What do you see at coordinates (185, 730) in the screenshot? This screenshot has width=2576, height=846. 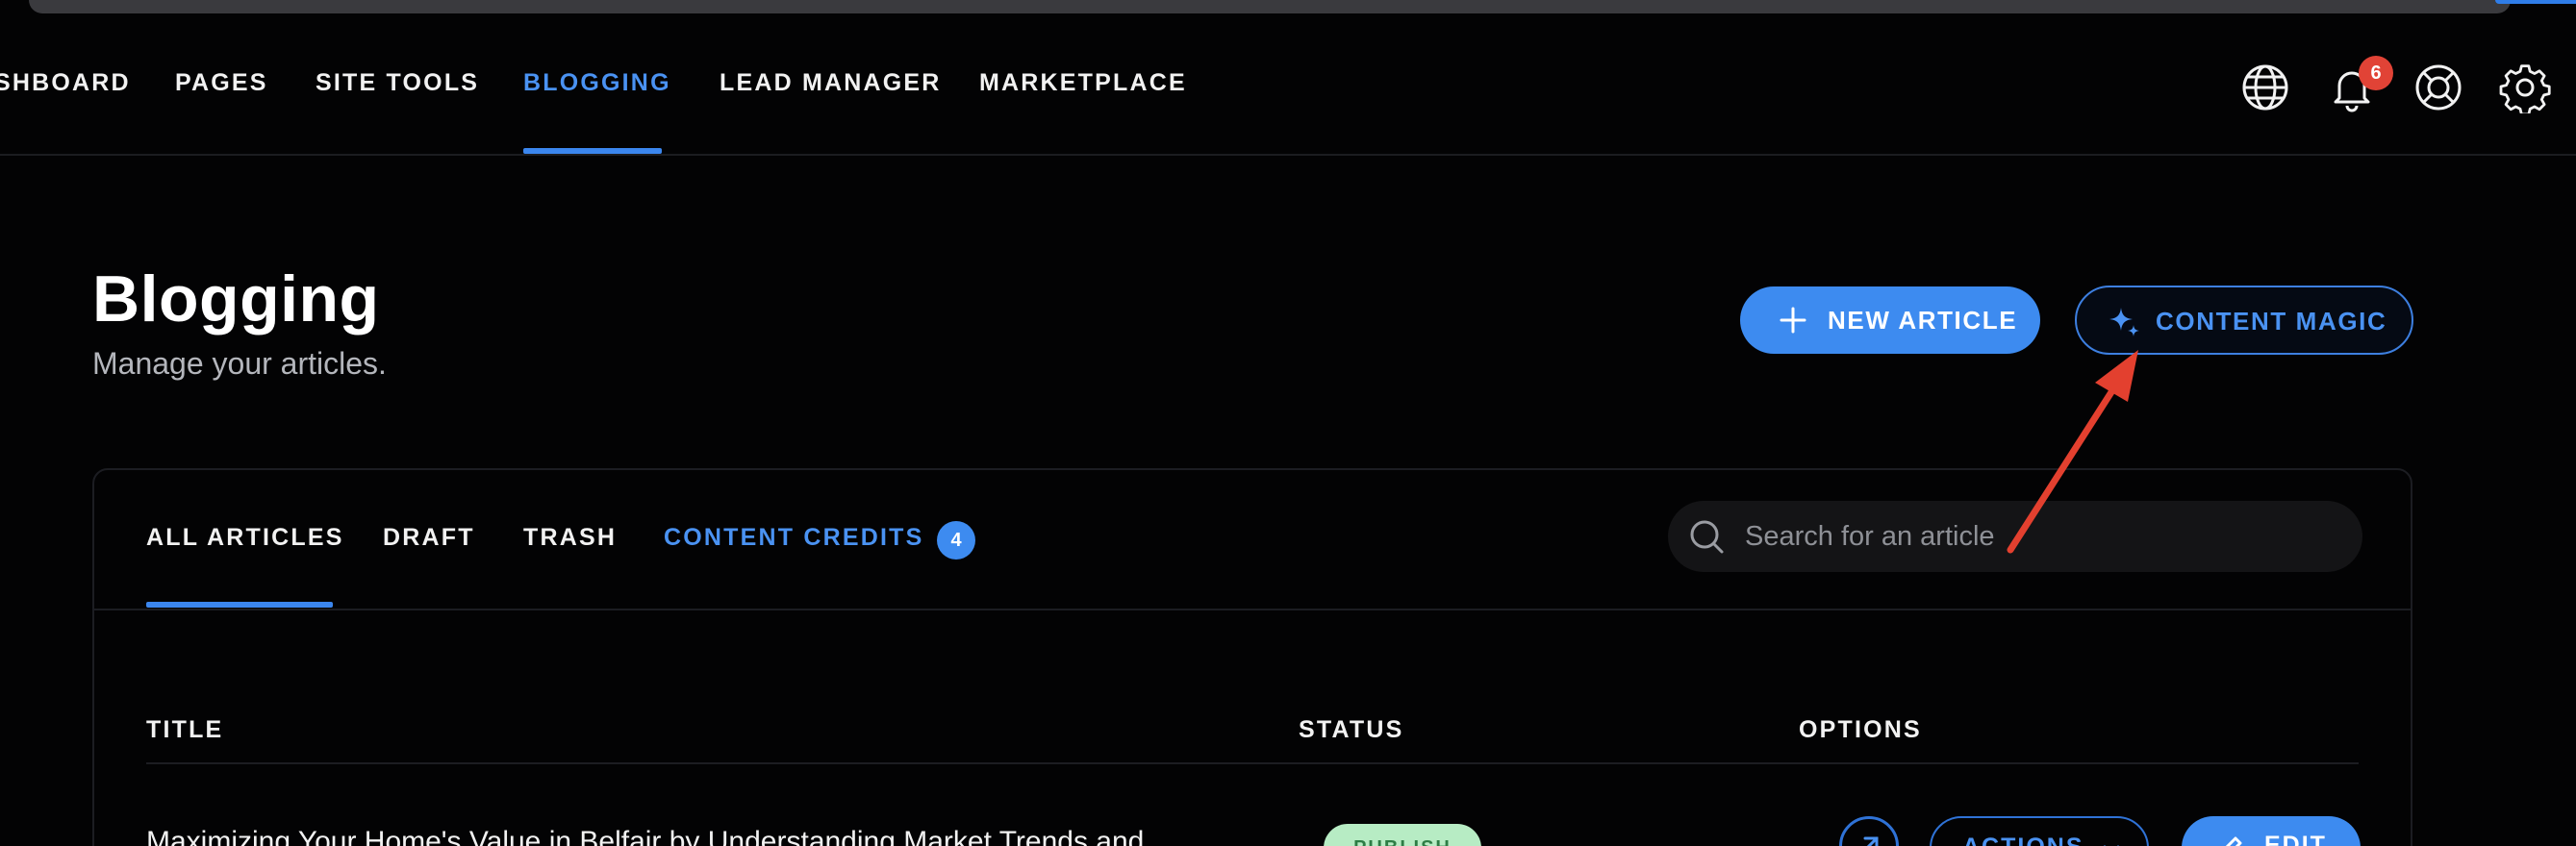 I see `column-header-title: TITLE` at bounding box center [185, 730].